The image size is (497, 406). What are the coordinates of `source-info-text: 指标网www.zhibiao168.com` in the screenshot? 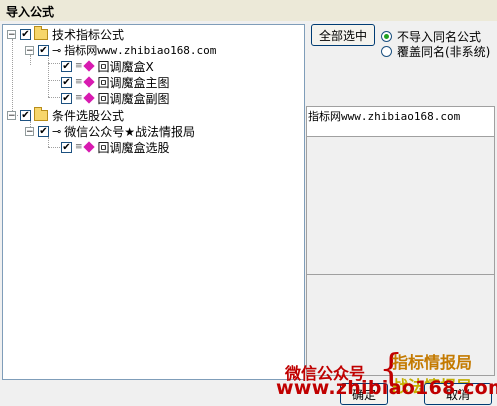 It's located at (384, 116).